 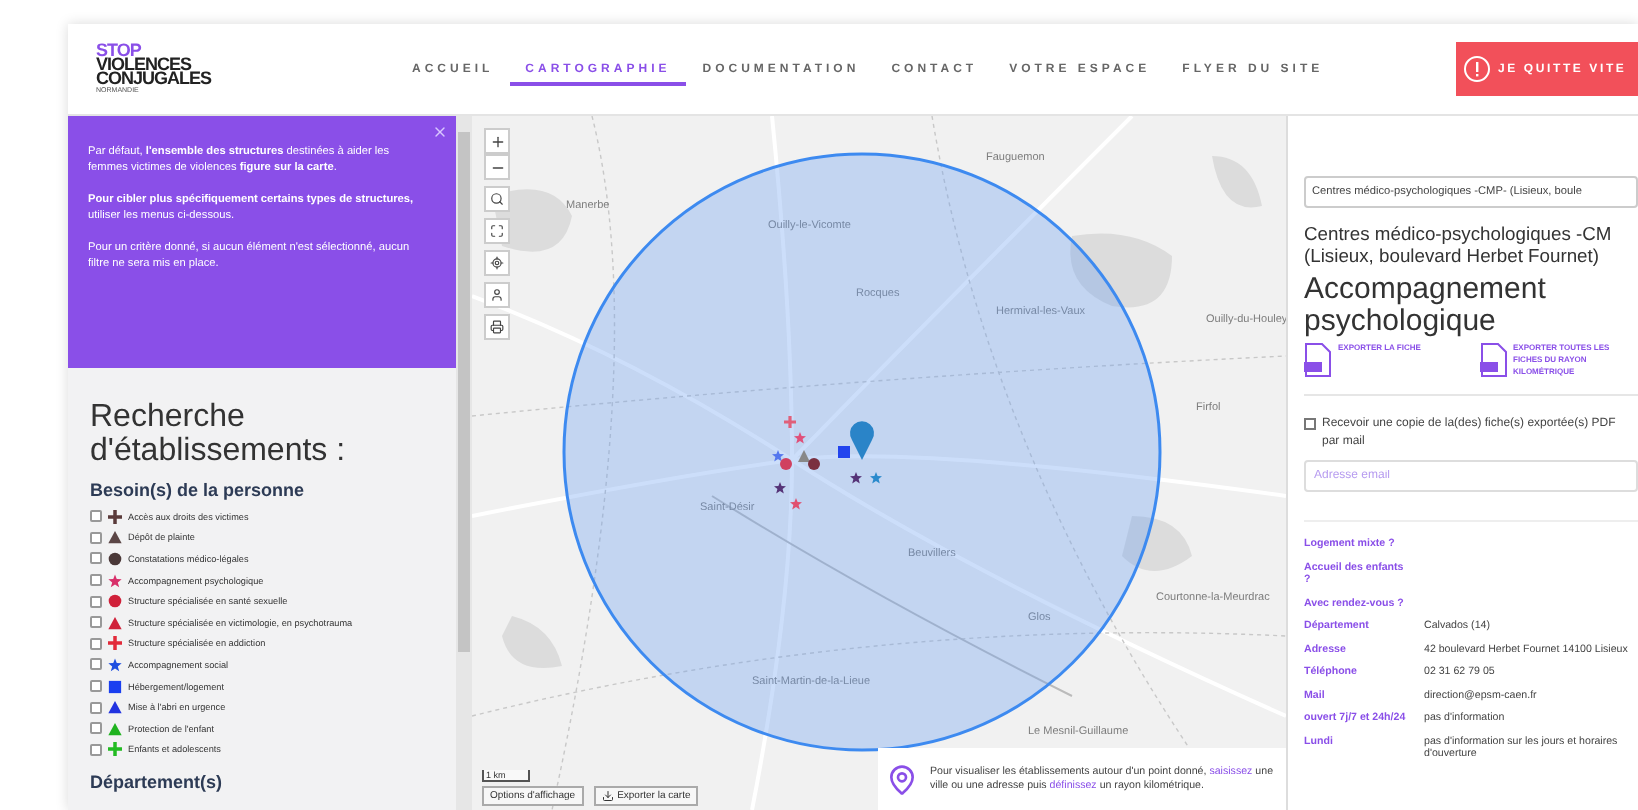 I want to click on zoom-out-button, so click(x=497, y=167).